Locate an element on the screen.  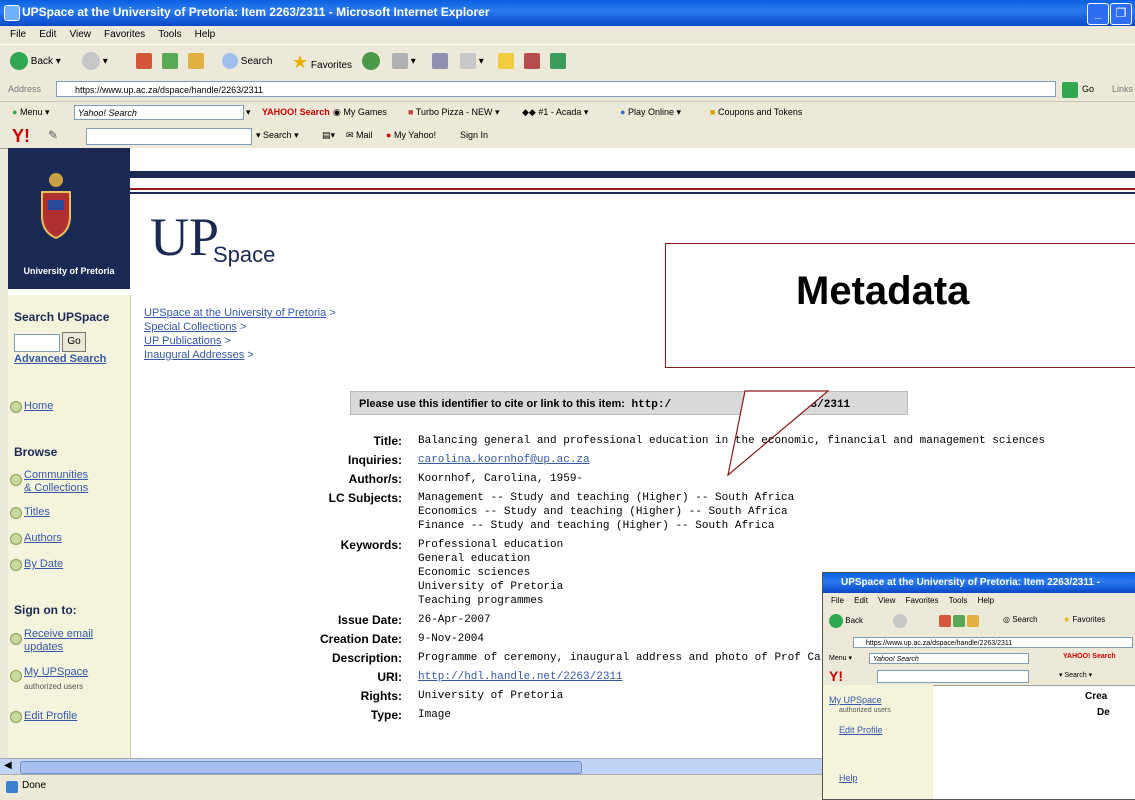
minimize-button: _ is located at coordinates (1098, 14).